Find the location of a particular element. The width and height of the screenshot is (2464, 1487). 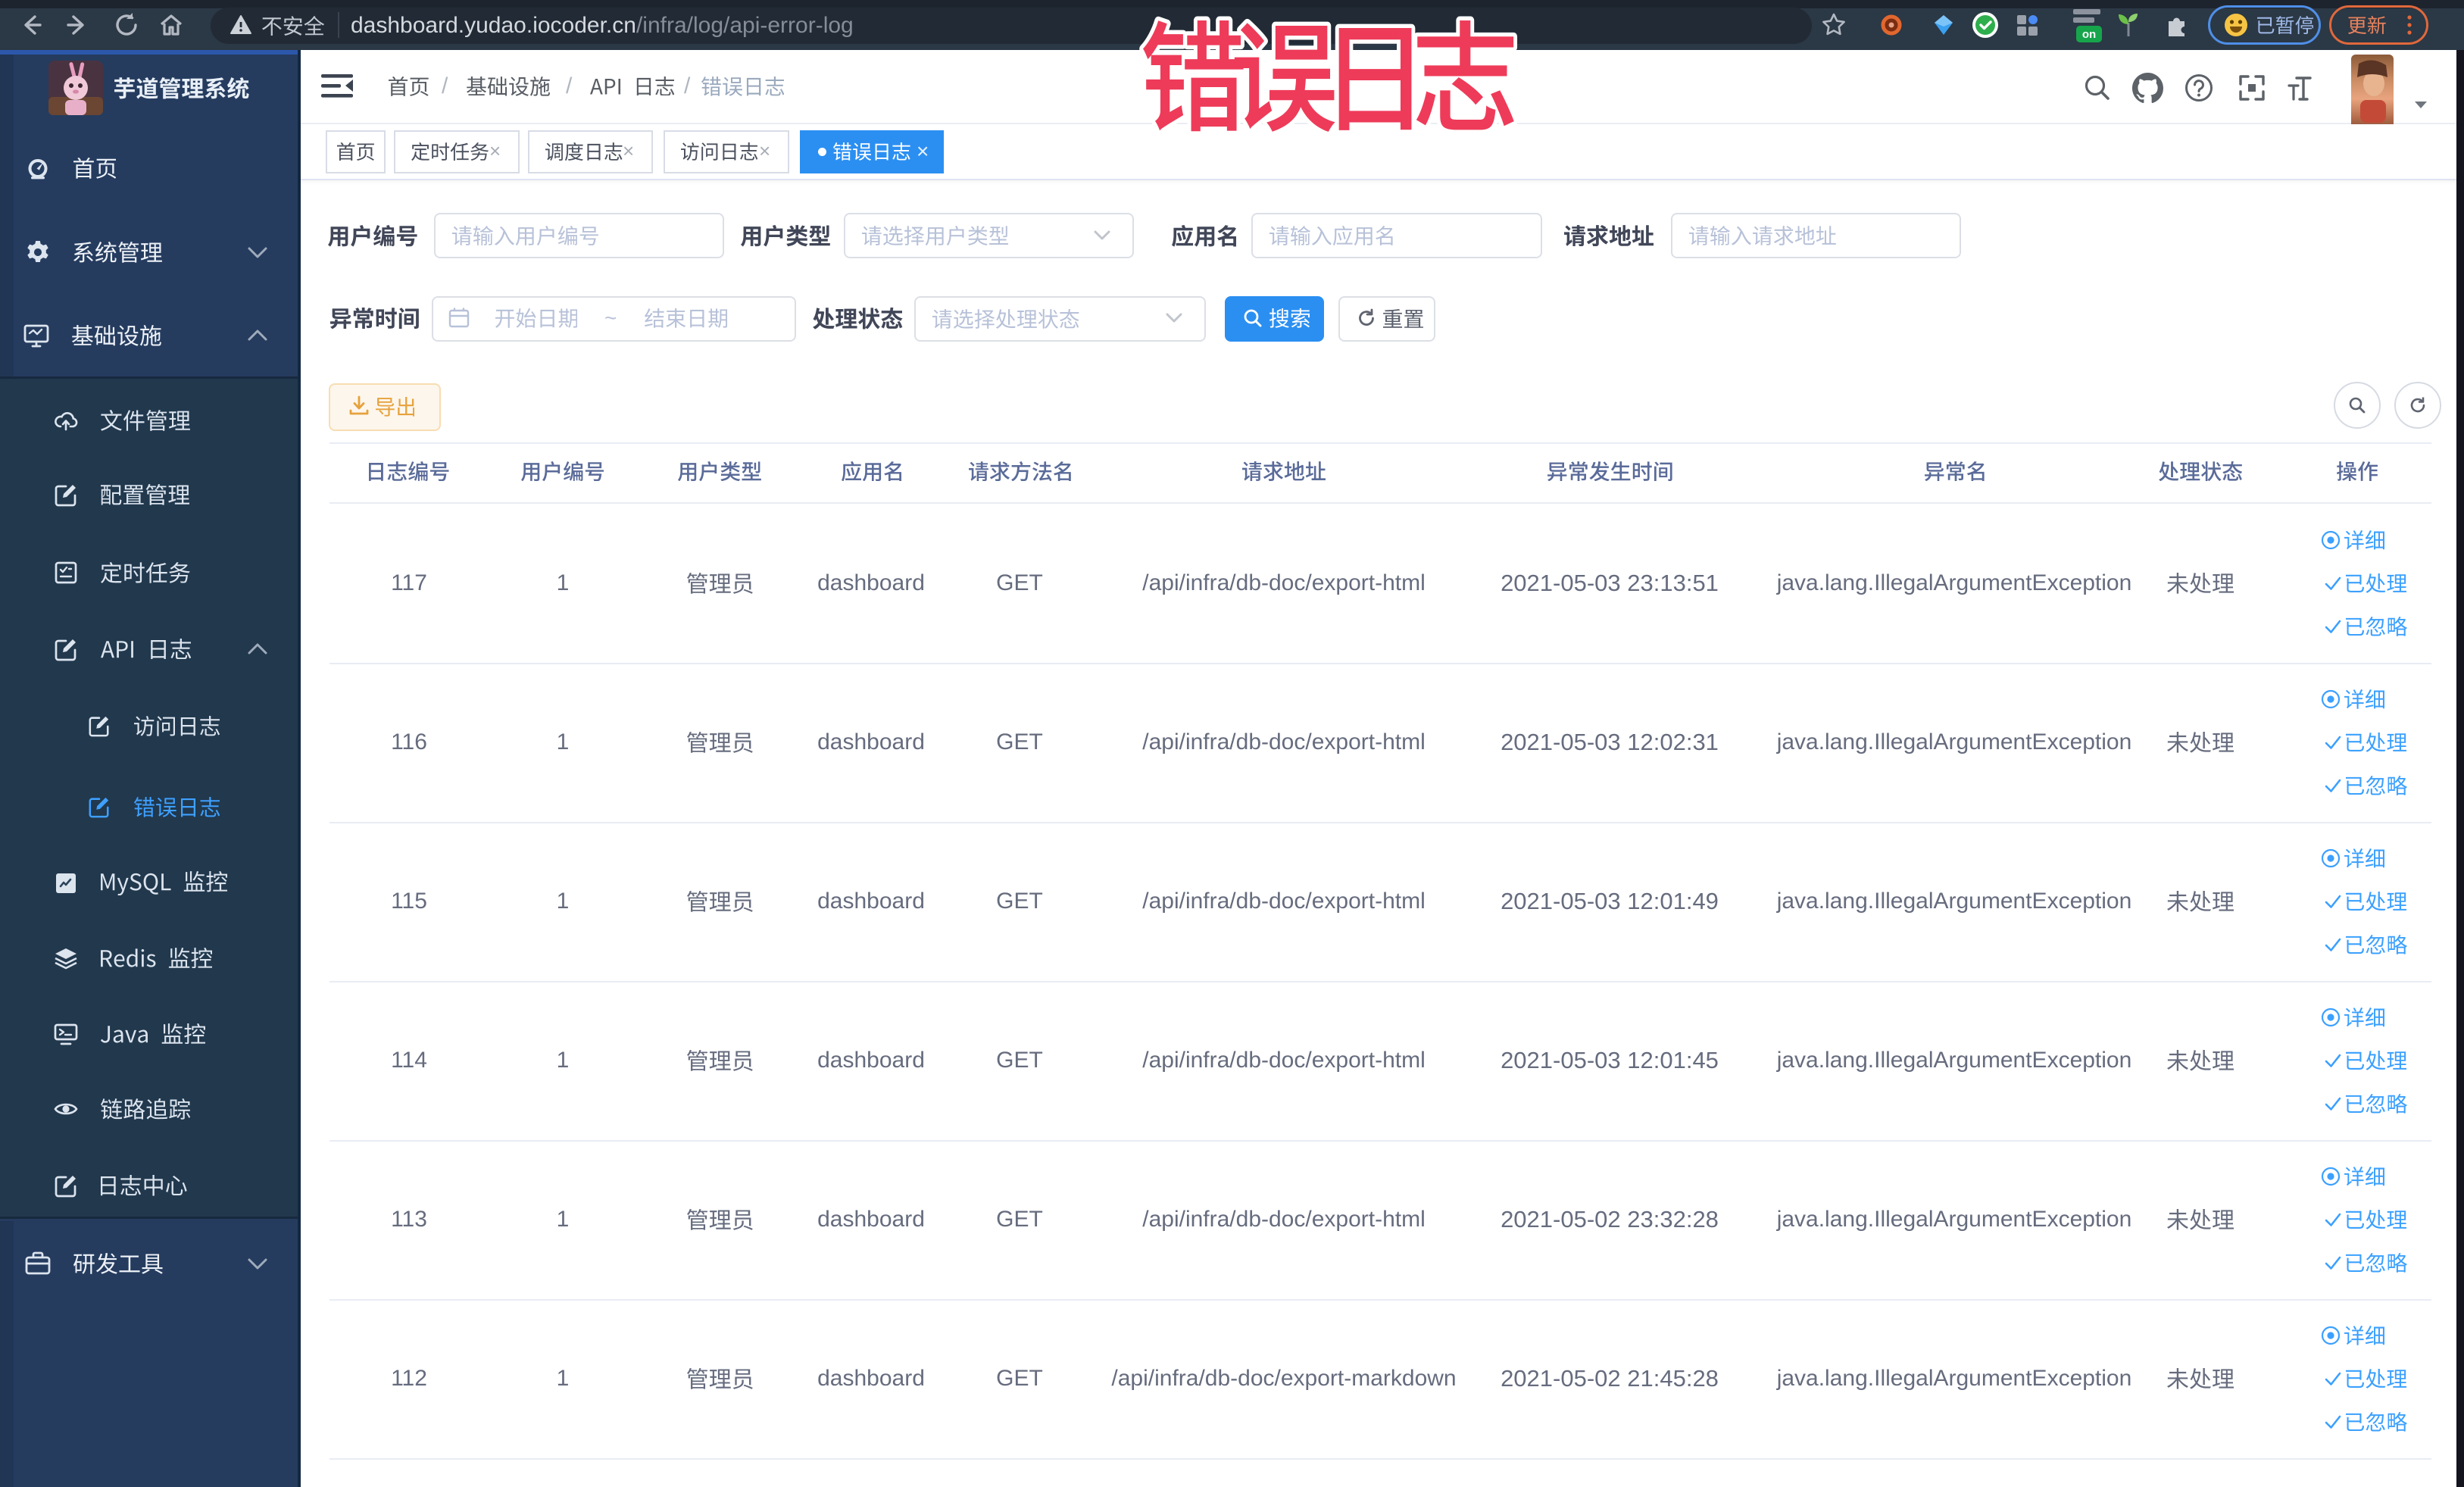

svg-text: on is located at coordinates (2089, 34).